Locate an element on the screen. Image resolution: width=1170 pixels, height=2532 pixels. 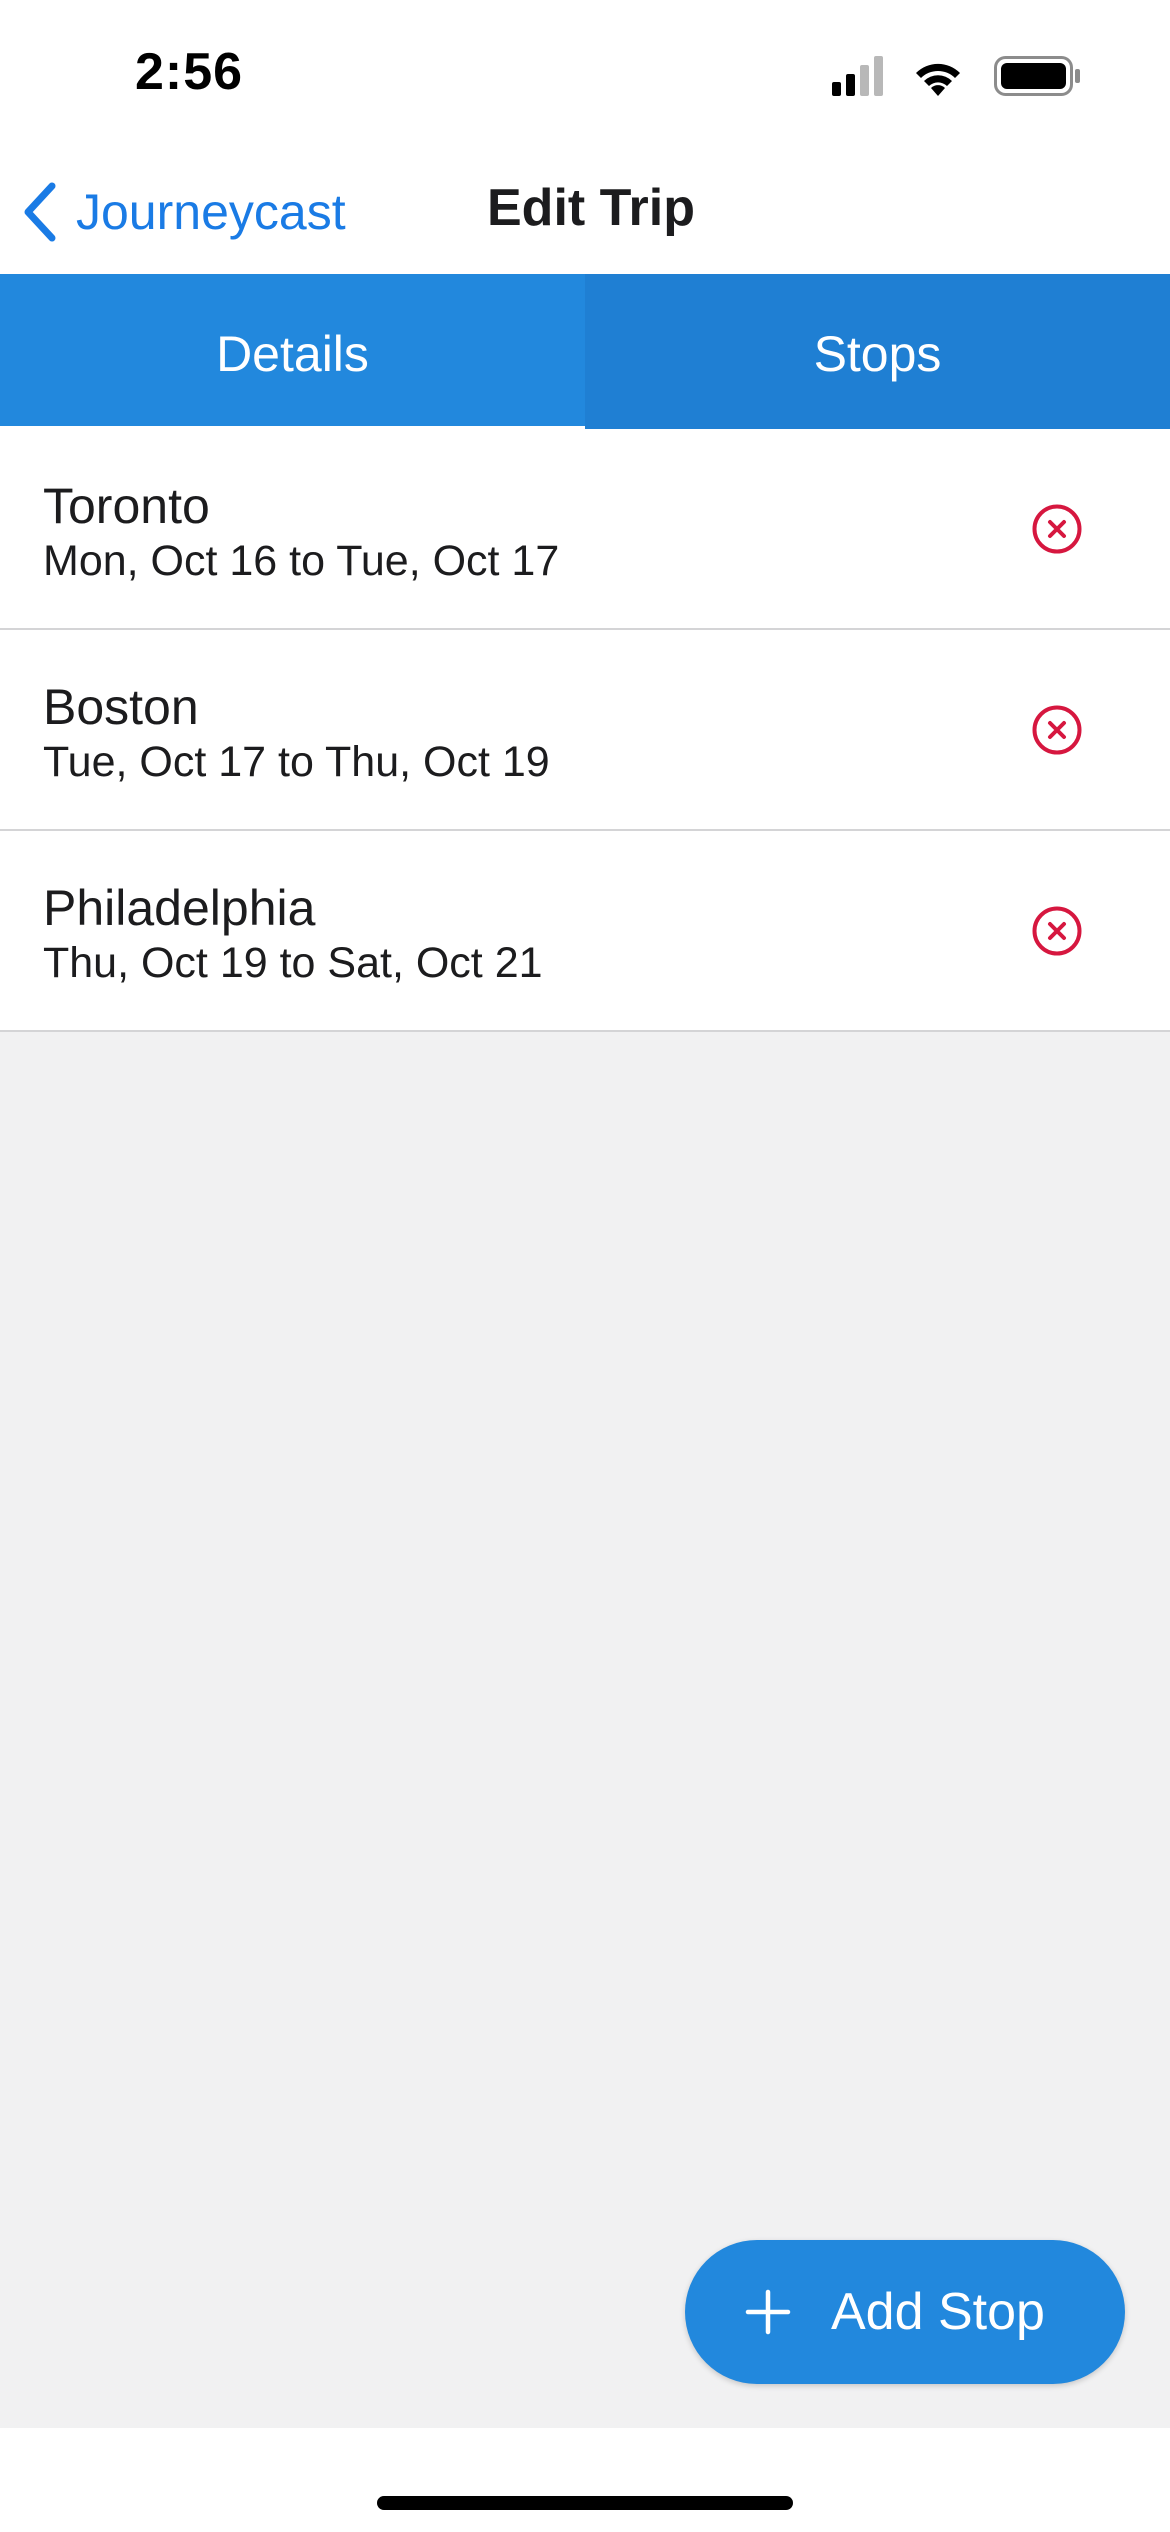
navigation-bar: Journeycast Edit Trip is located at coordinates (585, 212).